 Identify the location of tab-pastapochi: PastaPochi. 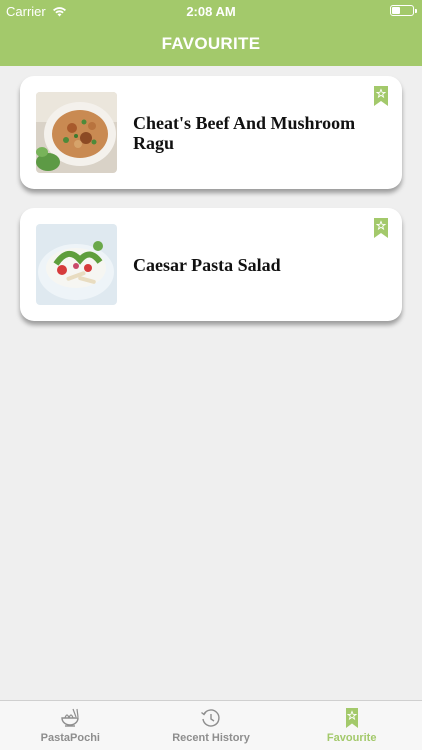
(70, 725).